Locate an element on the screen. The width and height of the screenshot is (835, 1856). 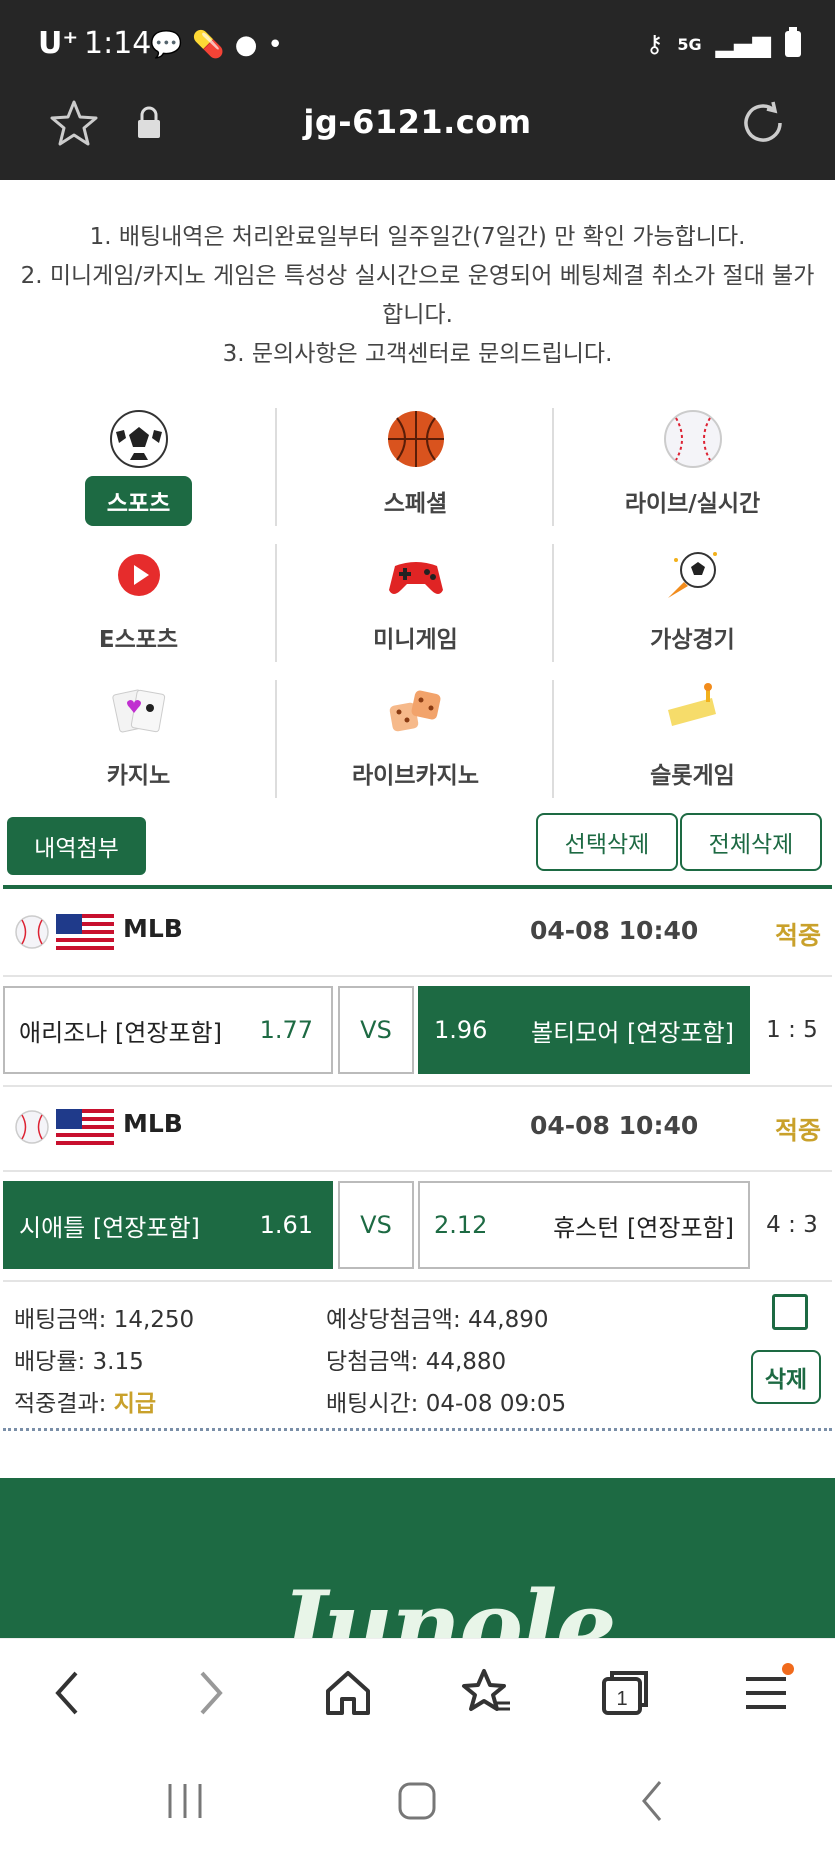
forward-icon is located at coordinates (210, 1693).